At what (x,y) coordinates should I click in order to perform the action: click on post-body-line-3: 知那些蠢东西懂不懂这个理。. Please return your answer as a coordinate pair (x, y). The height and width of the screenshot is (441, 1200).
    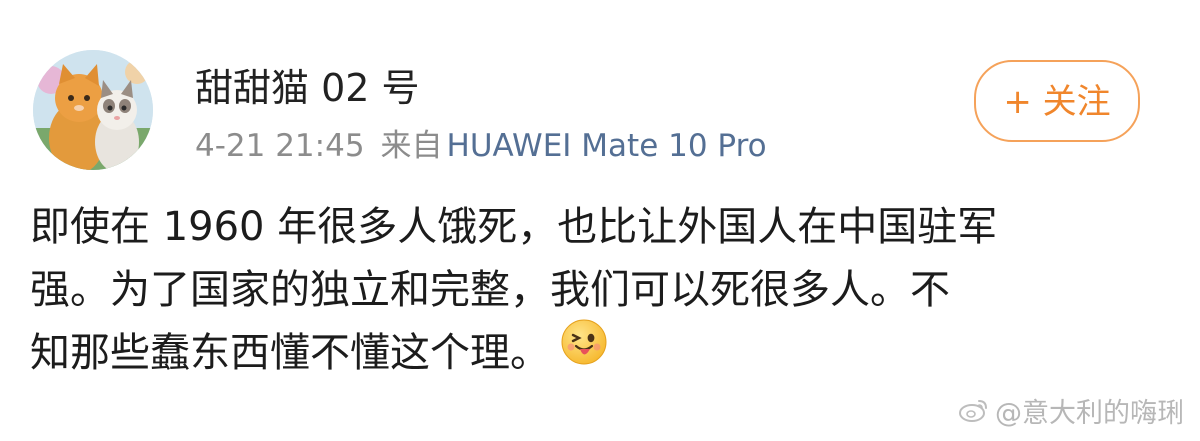
    Looking at the image, I should click on (597, 352).